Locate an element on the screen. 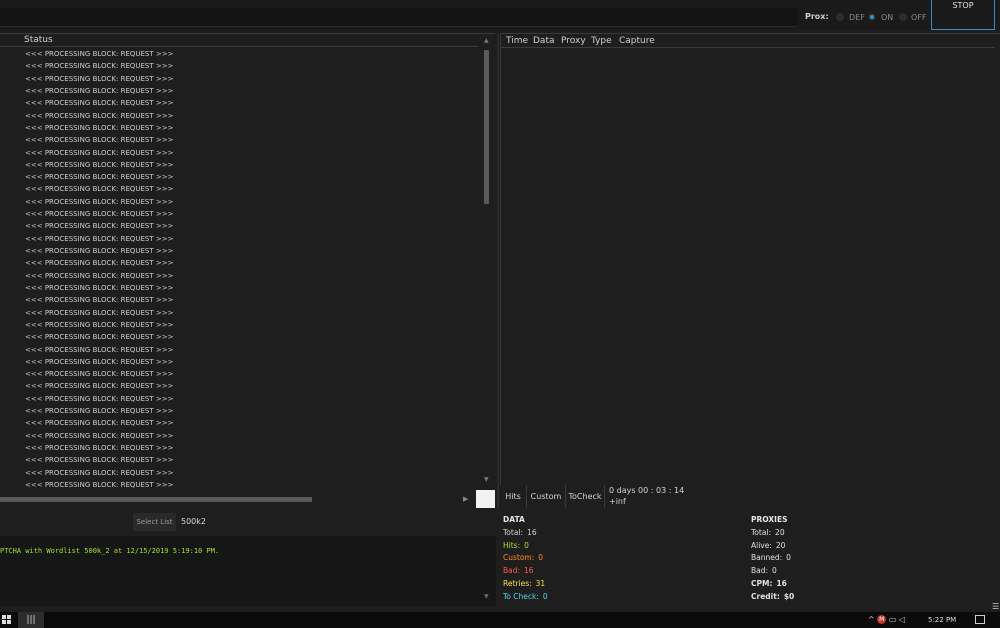 The width and height of the screenshot is (1000, 628). network-icon: ▭ is located at coordinates (893, 619).